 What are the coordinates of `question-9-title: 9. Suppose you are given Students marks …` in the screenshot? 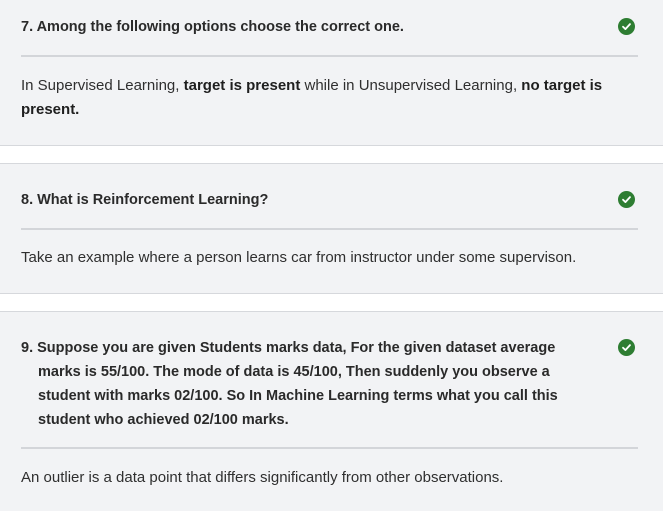 It's located at (289, 384).